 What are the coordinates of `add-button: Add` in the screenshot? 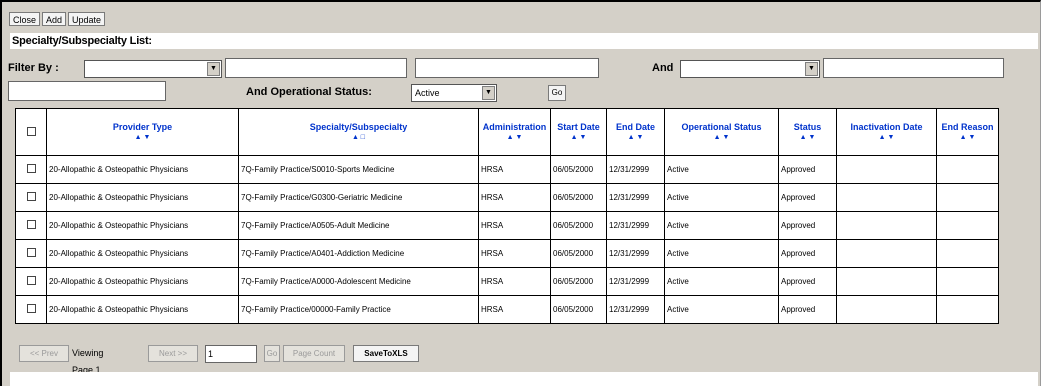 It's located at (54, 19).